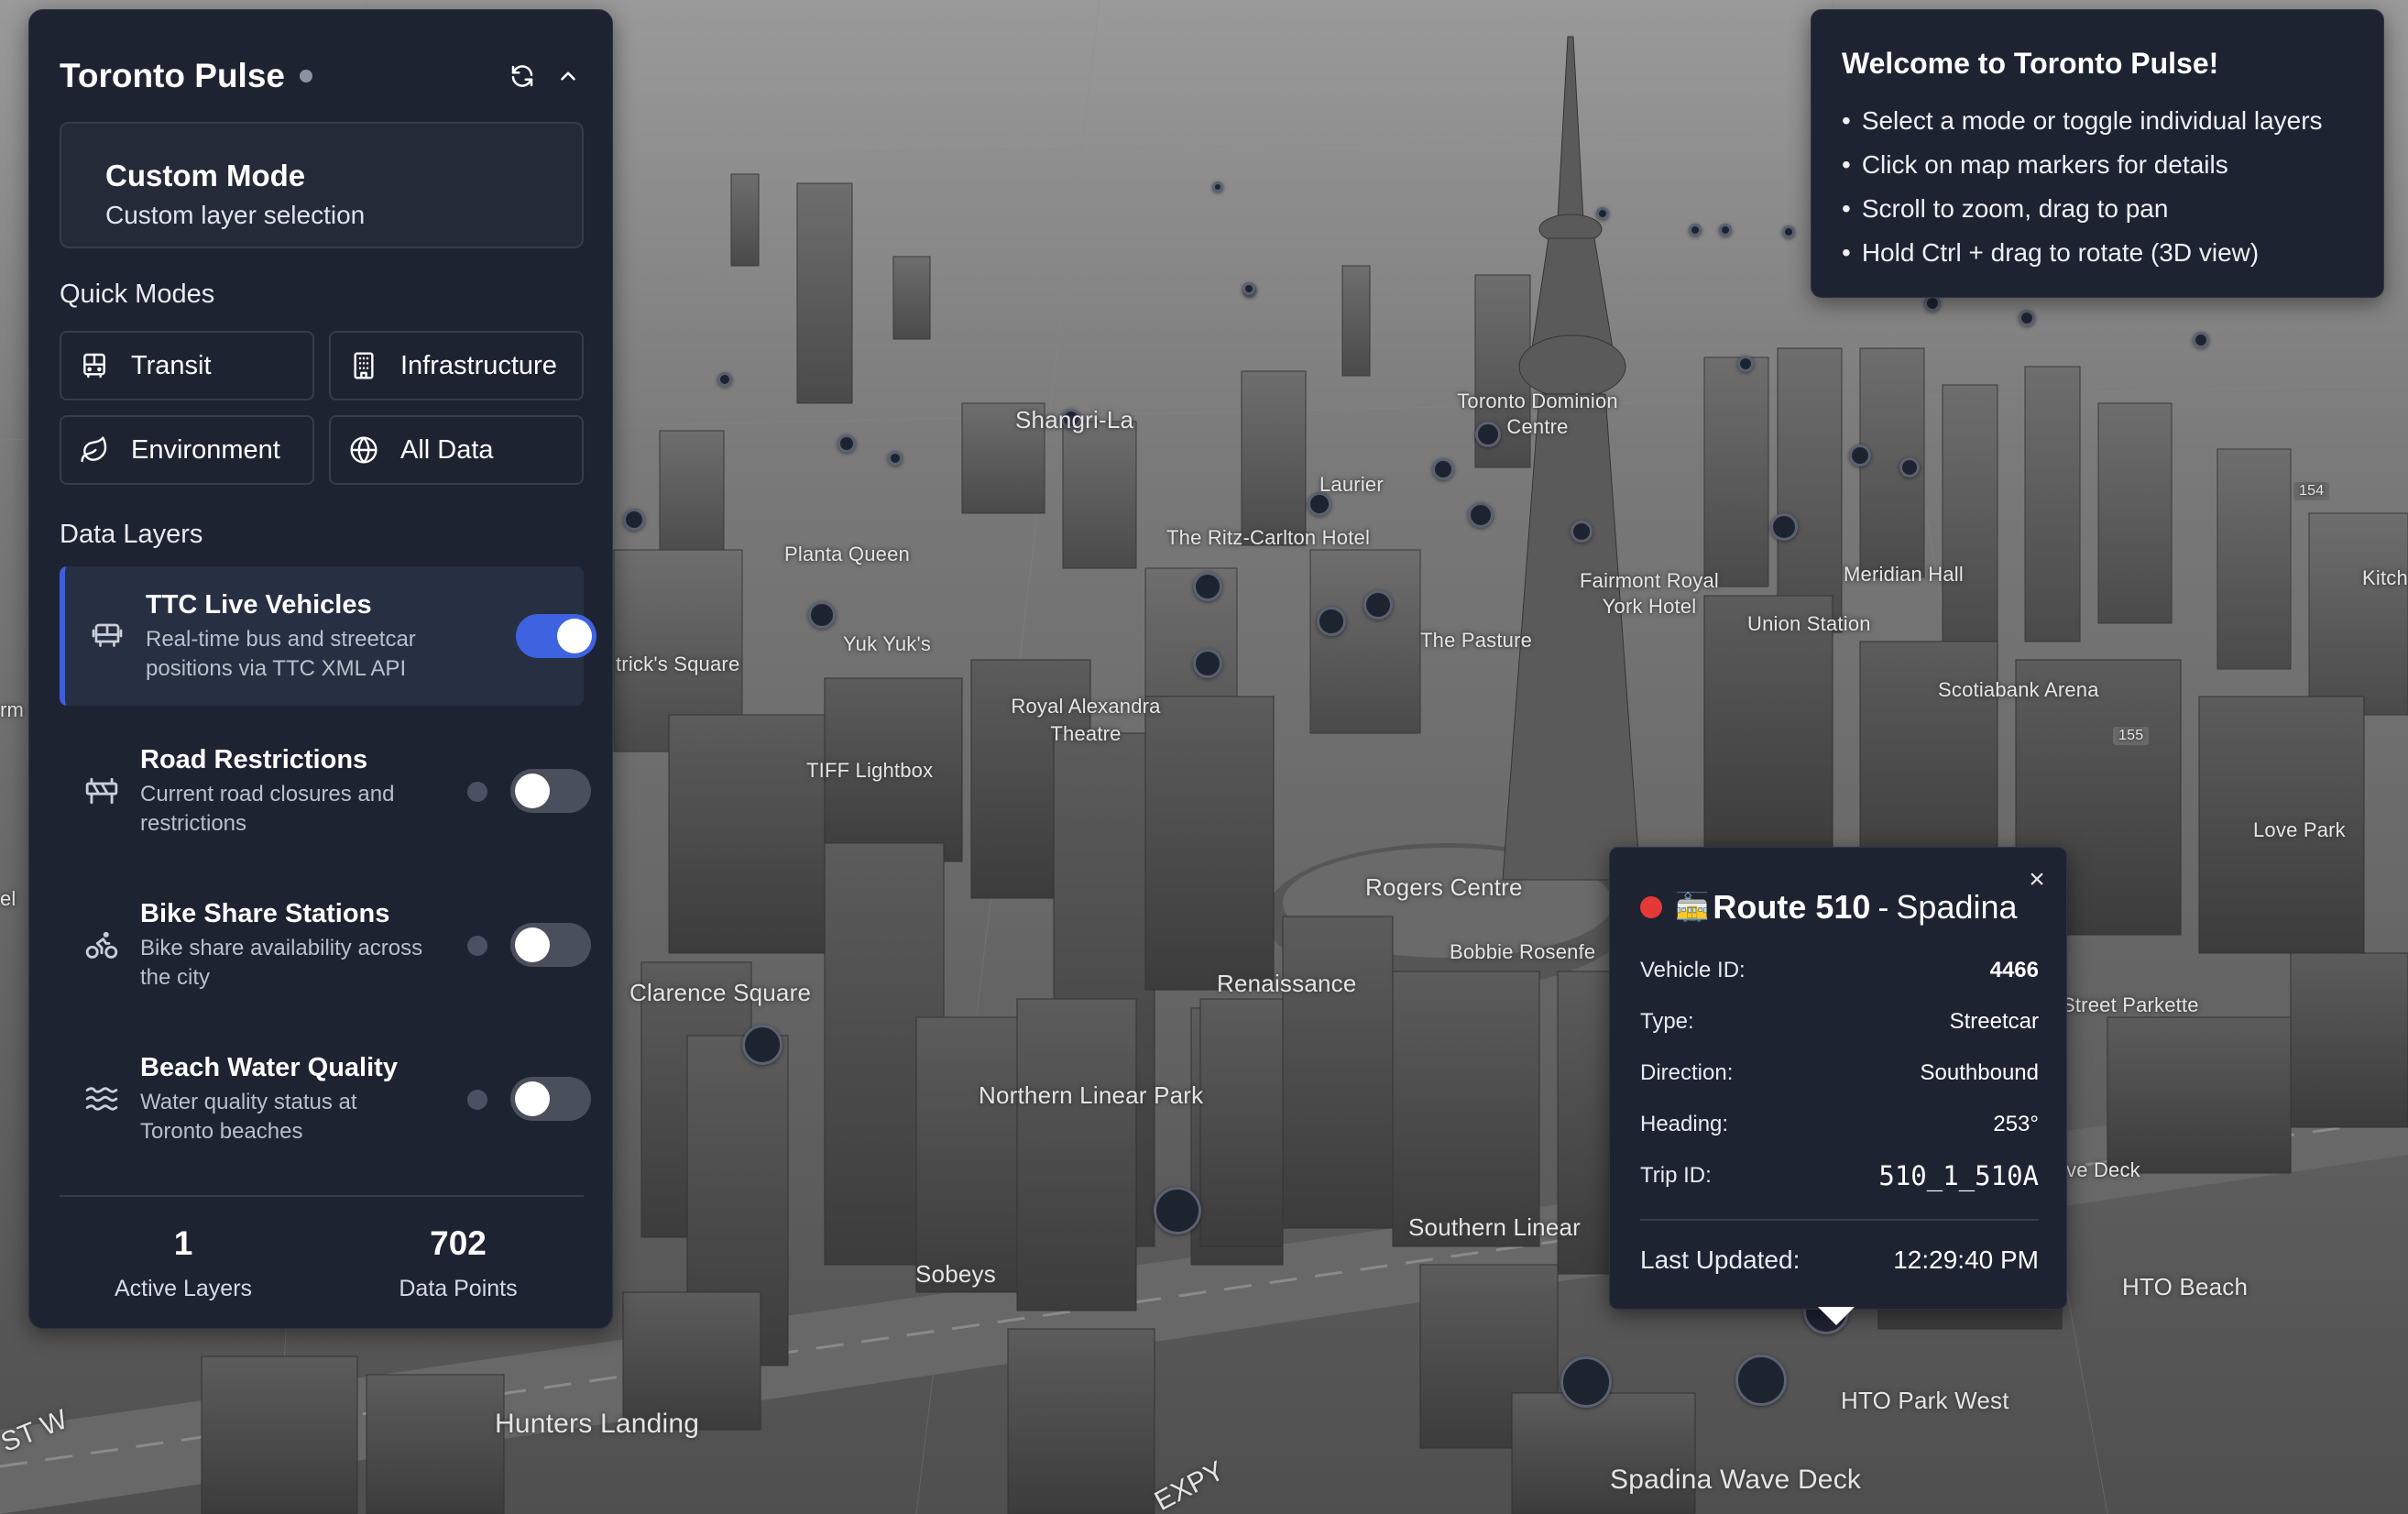 The height and width of the screenshot is (1514, 2408). What do you see at coordinates (183, 1288) in the screenshot?
I see `stat-label: Active Layers` at bounding box center [183, 1288].